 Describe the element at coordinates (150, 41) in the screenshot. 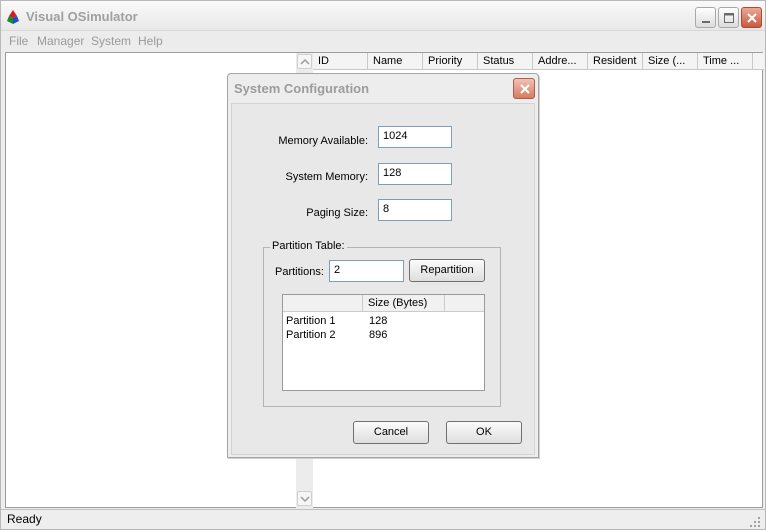

I see `menu-help: Help` at that location.